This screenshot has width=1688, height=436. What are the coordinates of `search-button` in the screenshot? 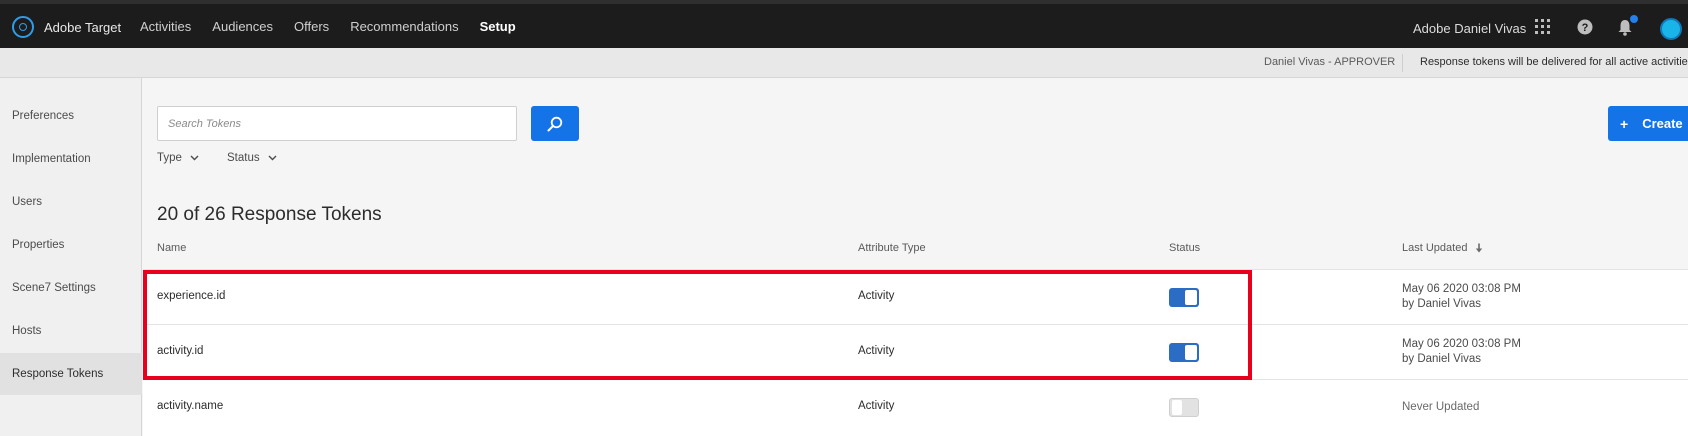 It's located at (555, 123).